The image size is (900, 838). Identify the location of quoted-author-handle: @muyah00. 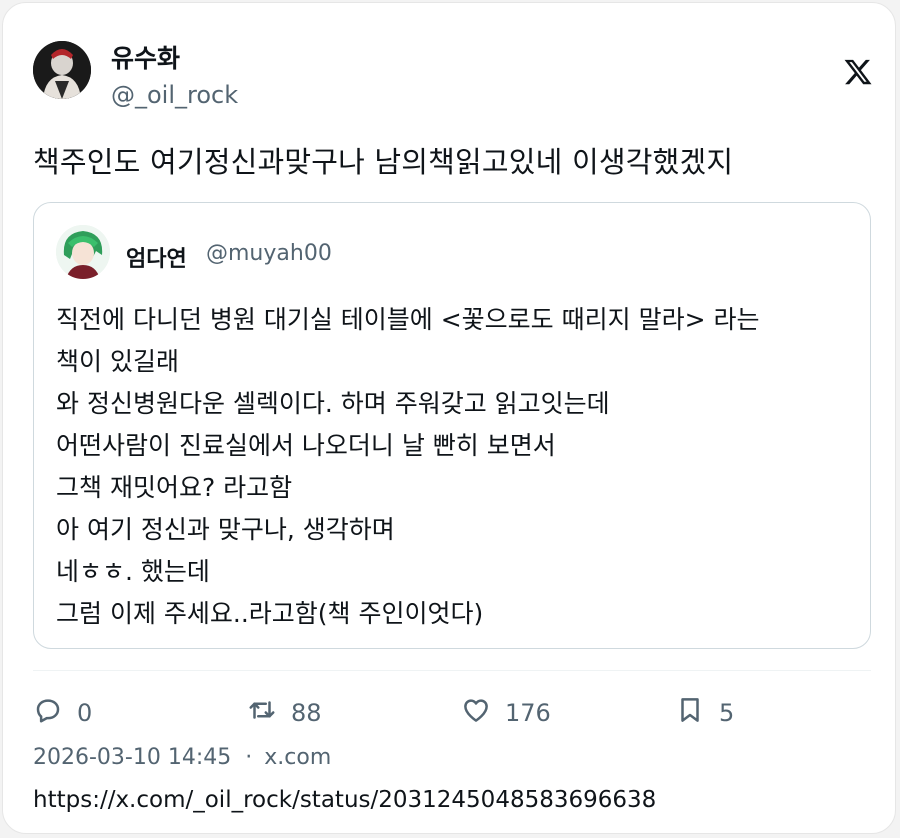
(269, 253).